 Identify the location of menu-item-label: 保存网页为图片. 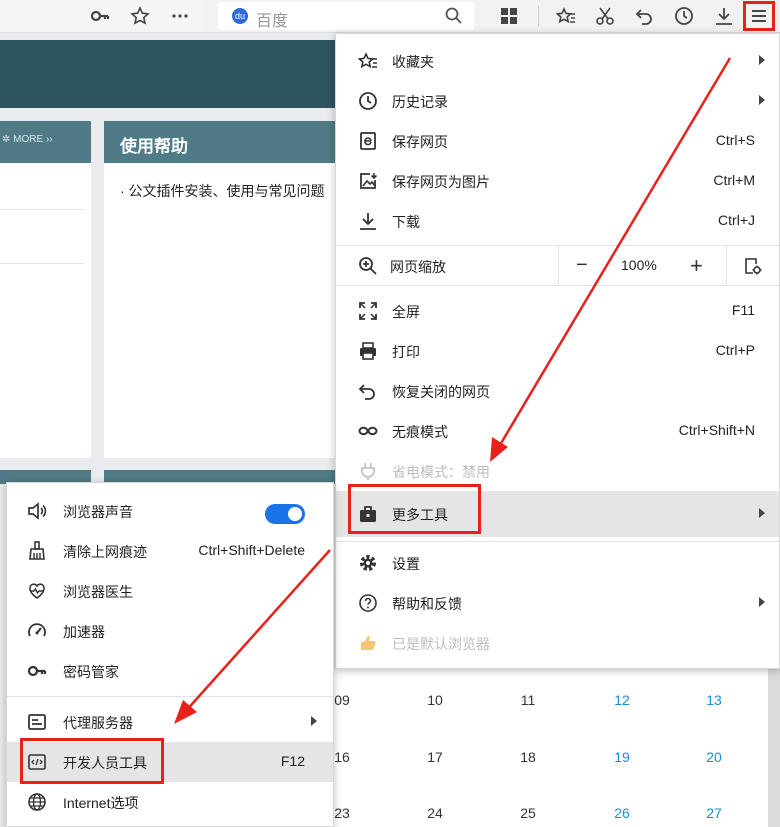
(441, 182).